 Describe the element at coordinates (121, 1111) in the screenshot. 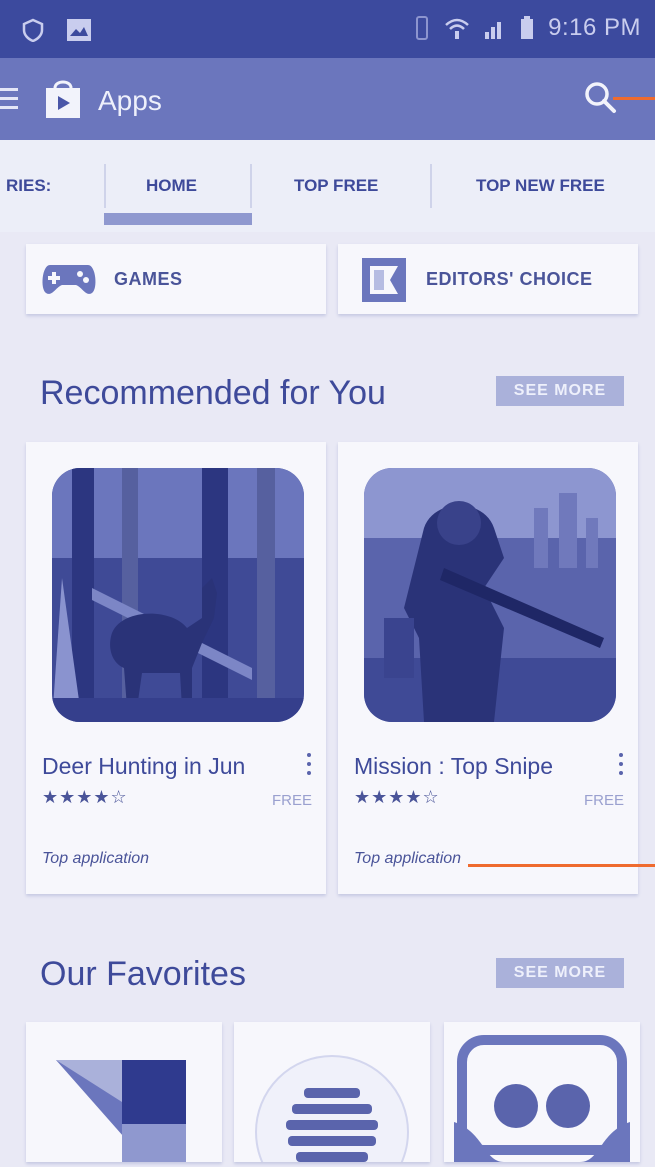

I see `abstract-squares-icon` at that location.